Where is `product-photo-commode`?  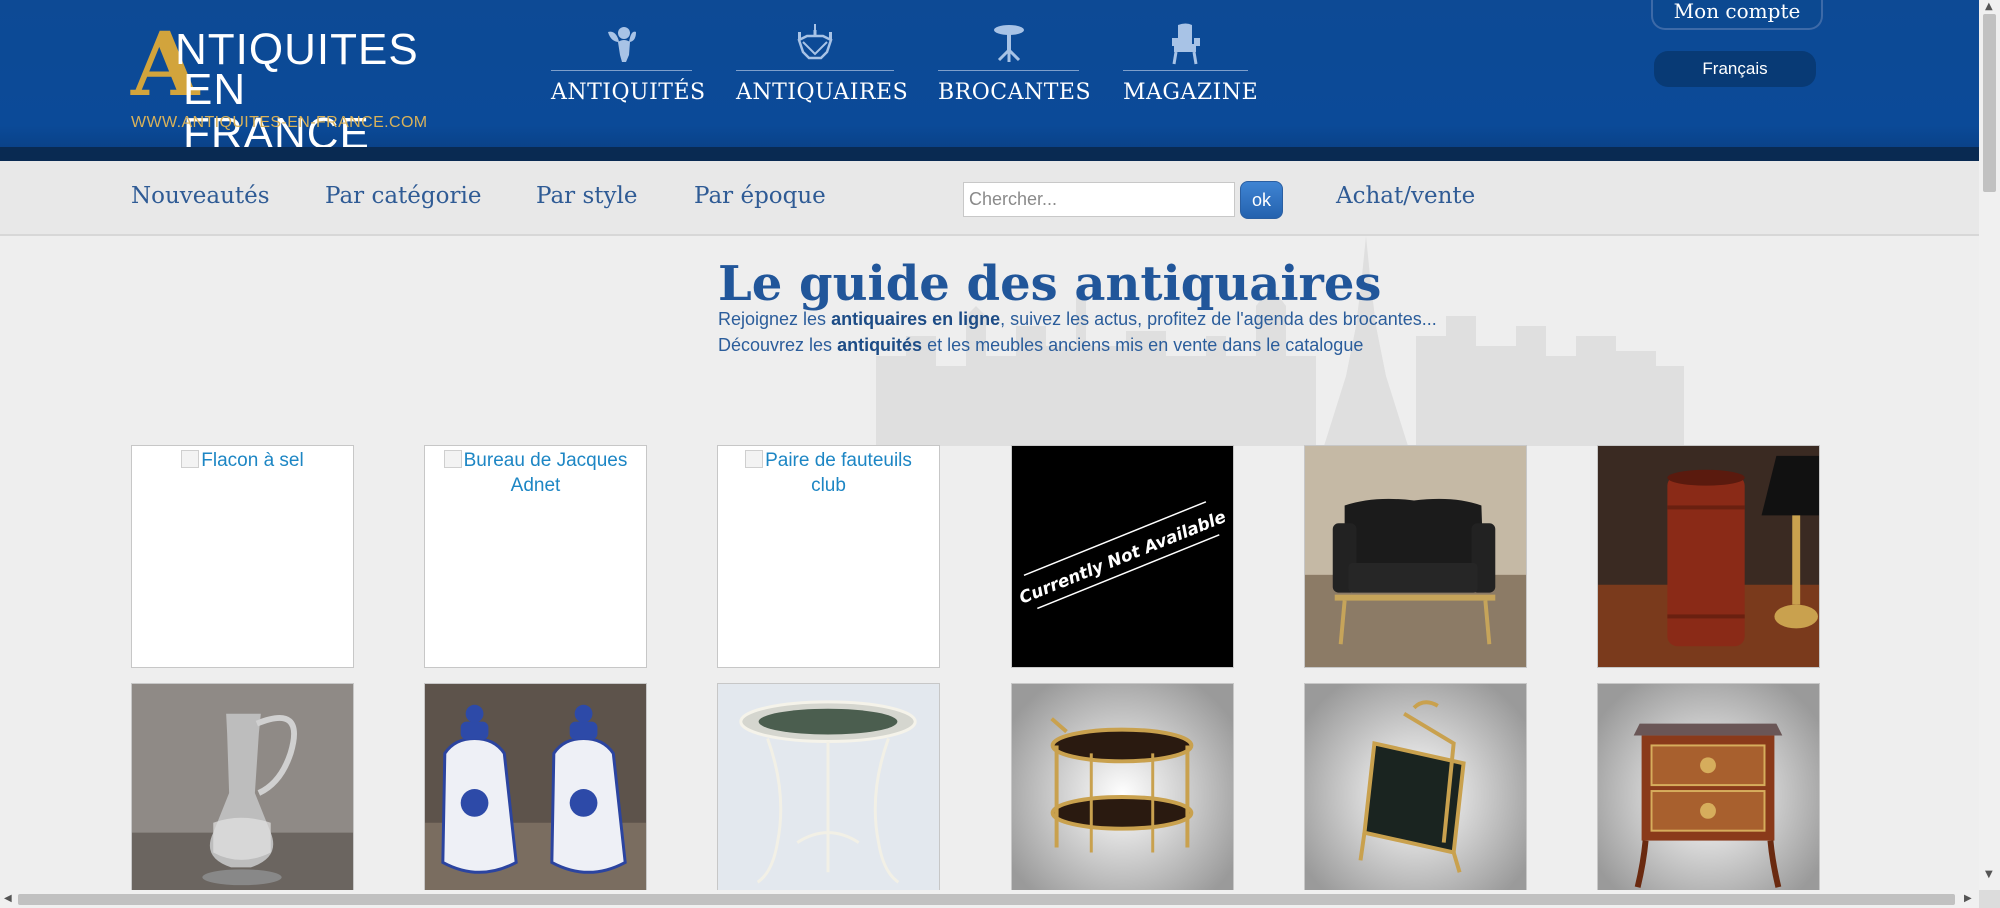
product-photo-commode is located at coordinates (1708, 794).